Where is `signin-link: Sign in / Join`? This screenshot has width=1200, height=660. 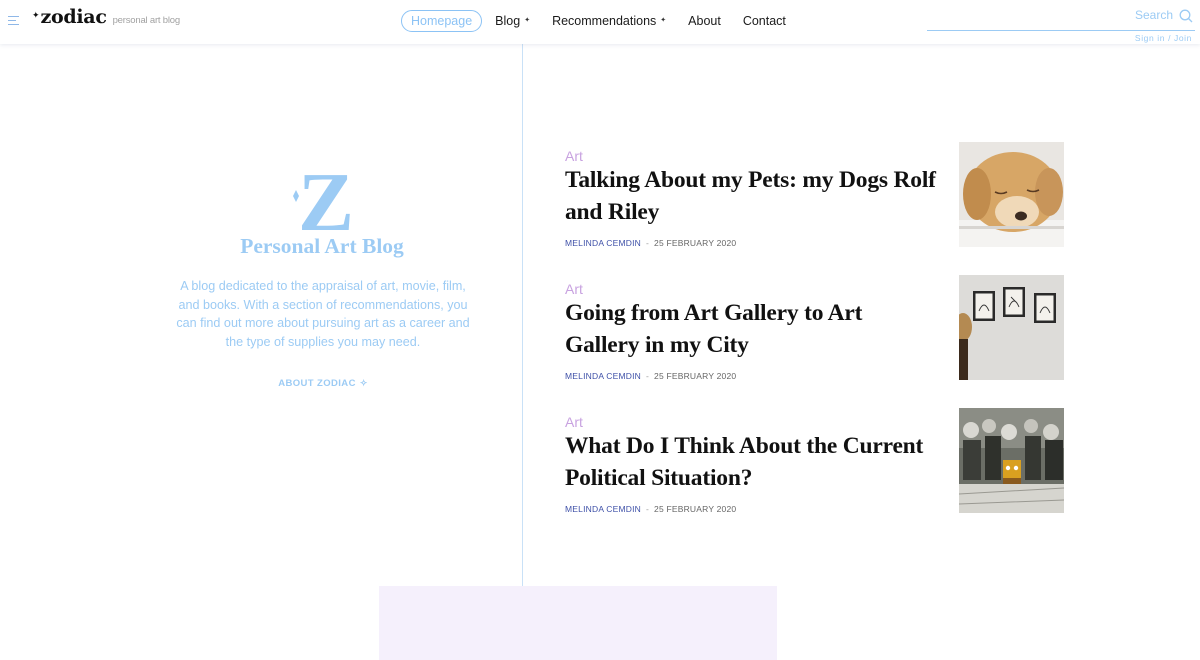 signin-link: Sign in / Join is located at coordinates (1163, 38).